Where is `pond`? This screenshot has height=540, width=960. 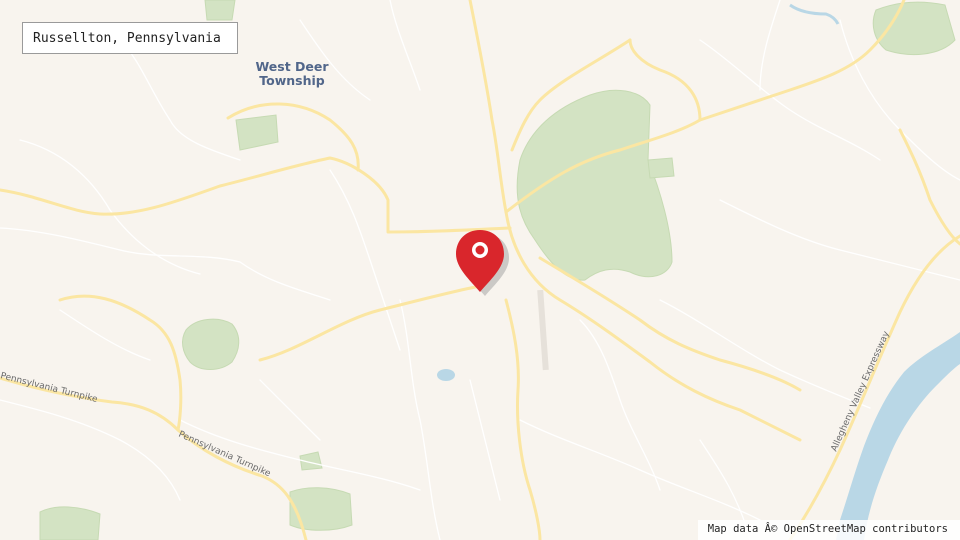 pond is located at coordinates (446, 375).